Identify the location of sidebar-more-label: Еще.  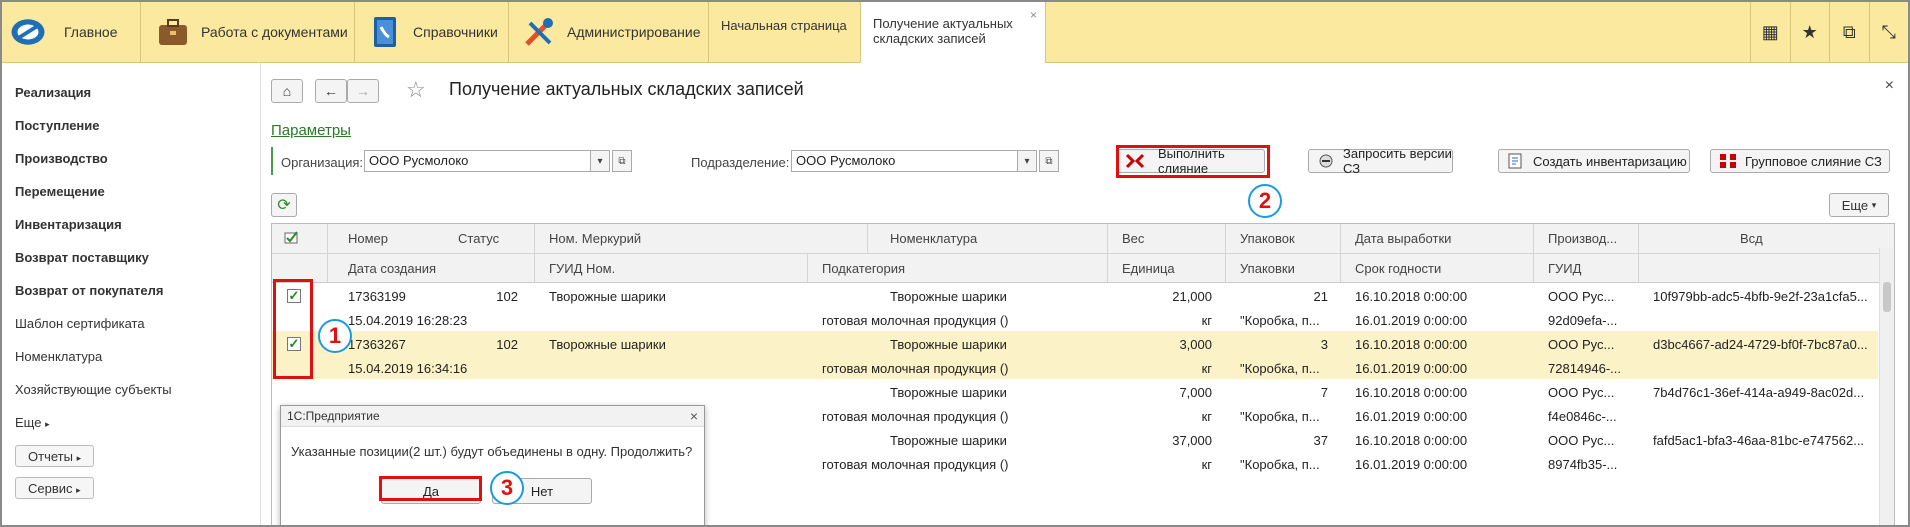
(28, 422).